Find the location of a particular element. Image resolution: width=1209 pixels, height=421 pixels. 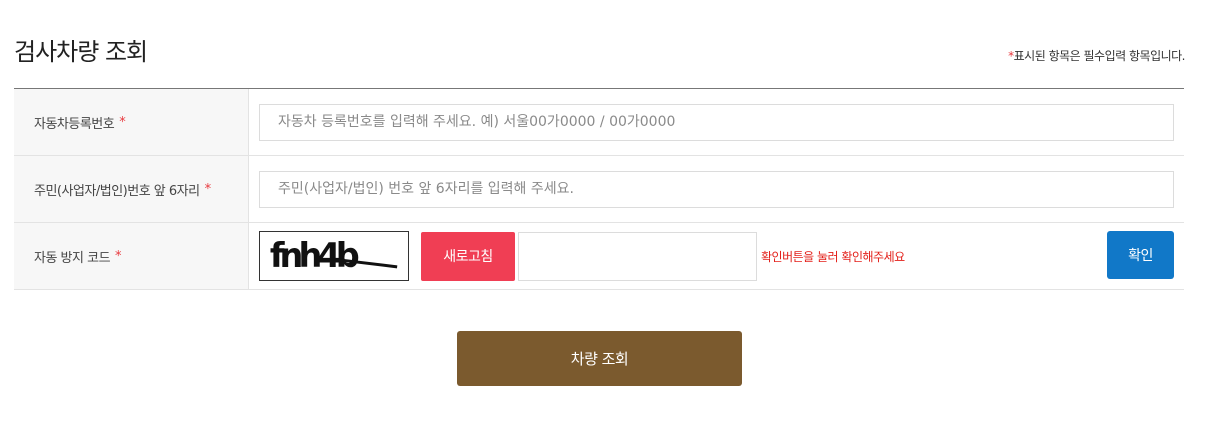

vehicle-search-button: 차량 조회 is located at coordinates (599, 358).